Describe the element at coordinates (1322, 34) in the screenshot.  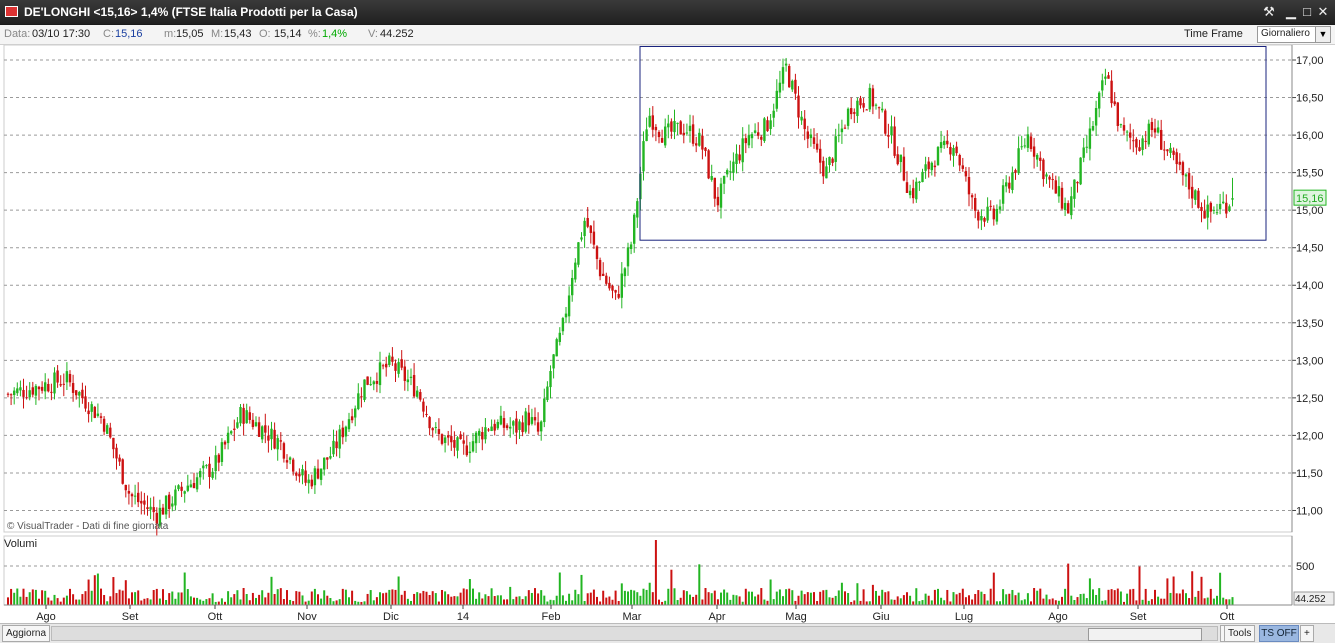
I see `chevron-down-icon: ▼` at that location.